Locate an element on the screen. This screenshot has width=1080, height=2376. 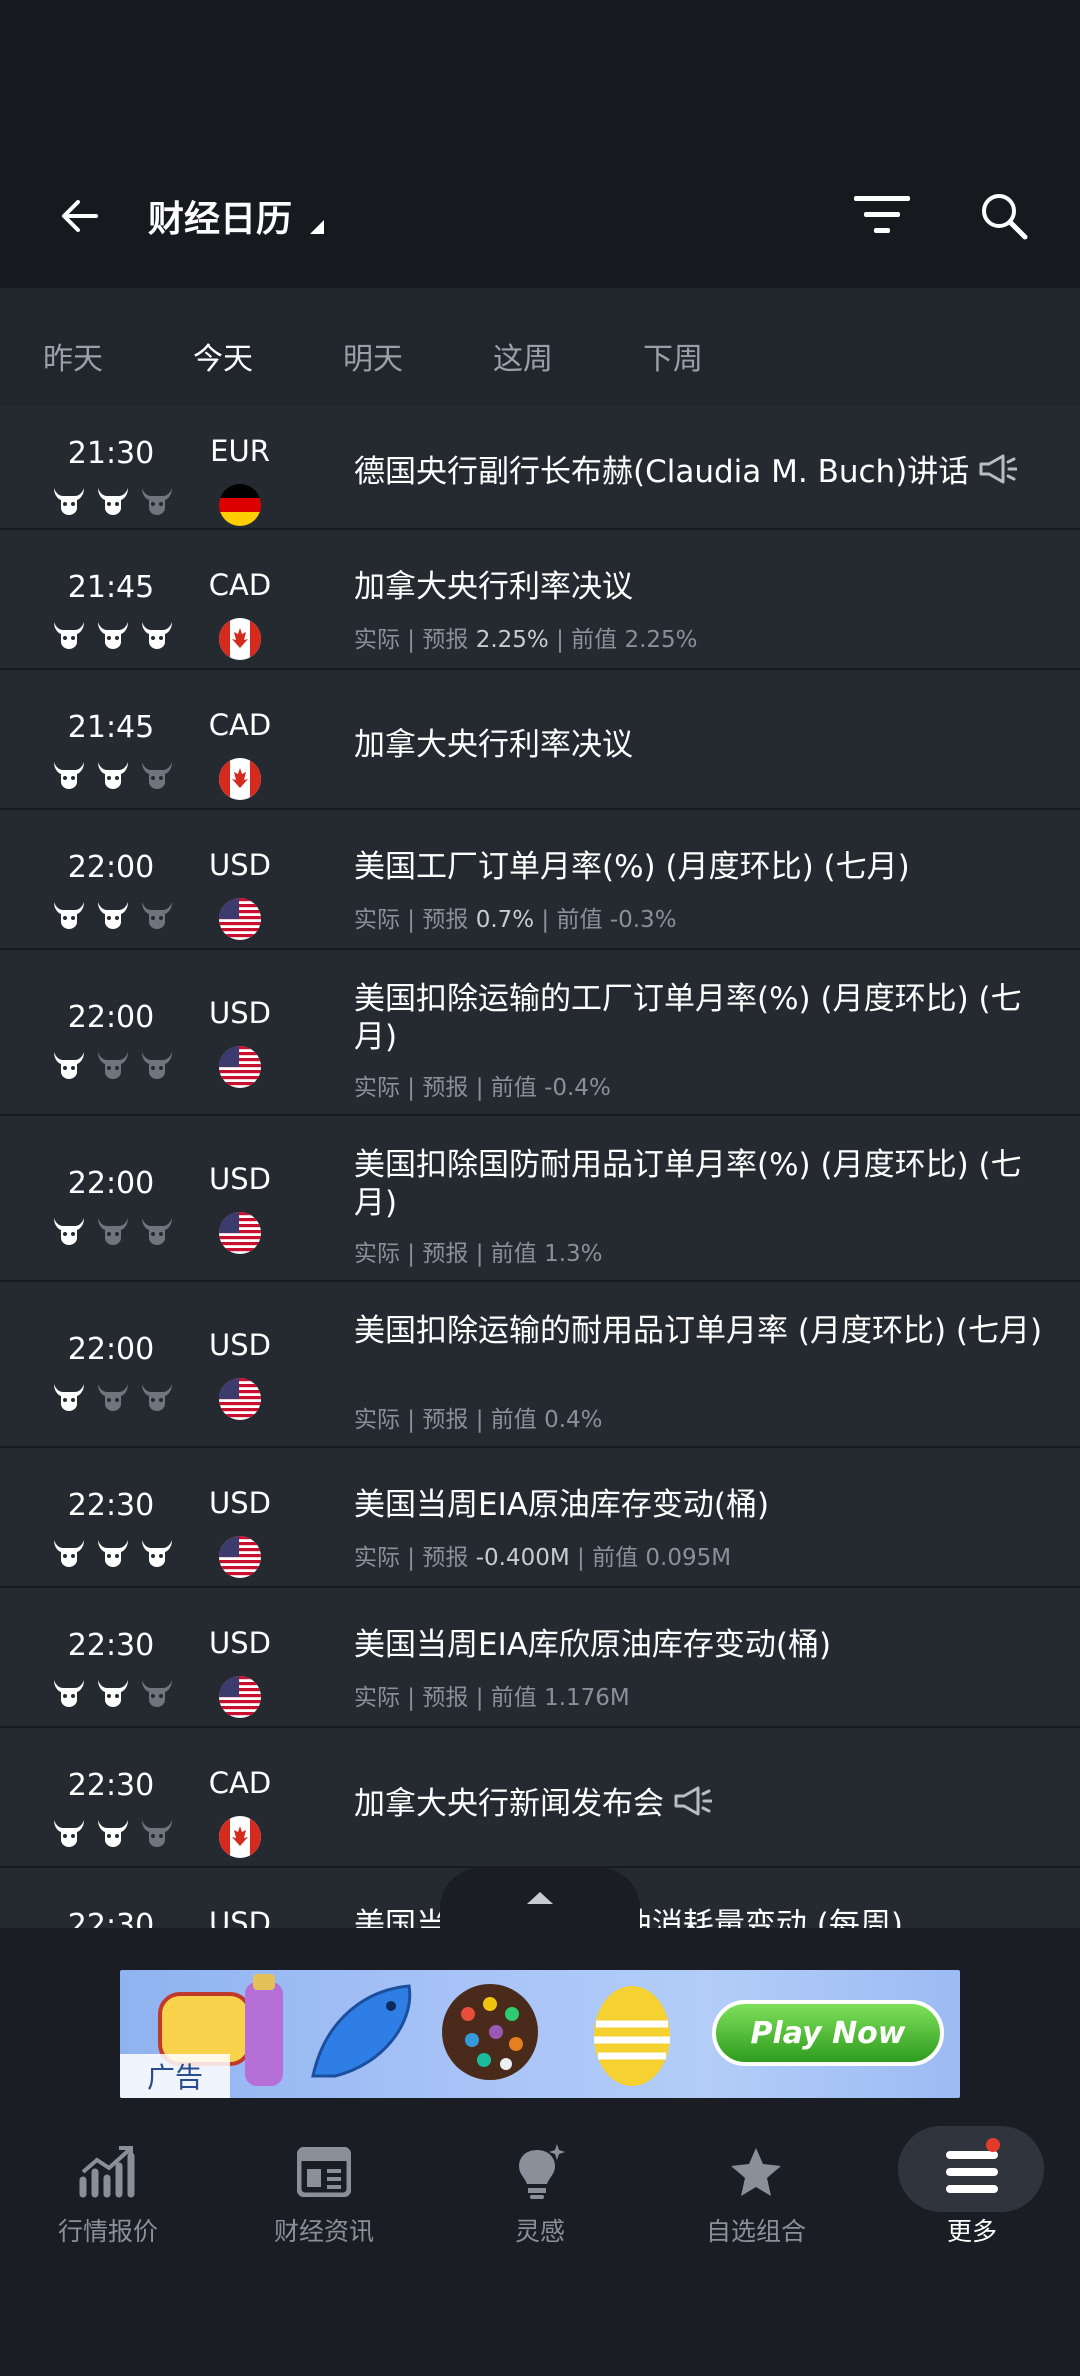
event-row: 21:45 CAD 加拿大央行利率决议 is located at coordinates (540, 740).